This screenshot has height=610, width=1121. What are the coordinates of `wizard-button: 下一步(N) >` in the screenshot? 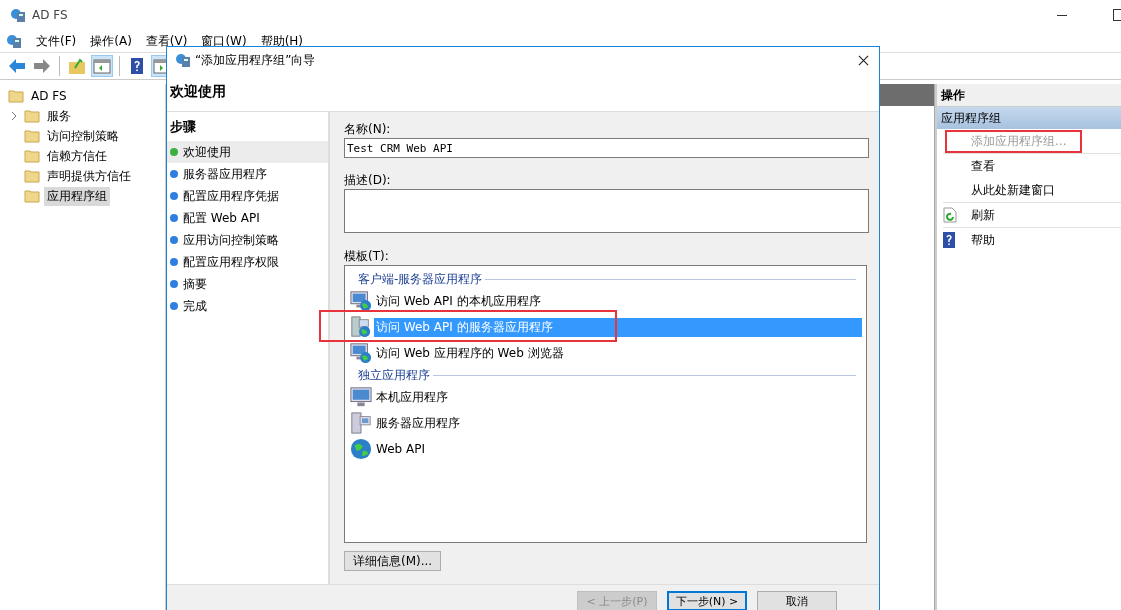 It's located at (707, 600).